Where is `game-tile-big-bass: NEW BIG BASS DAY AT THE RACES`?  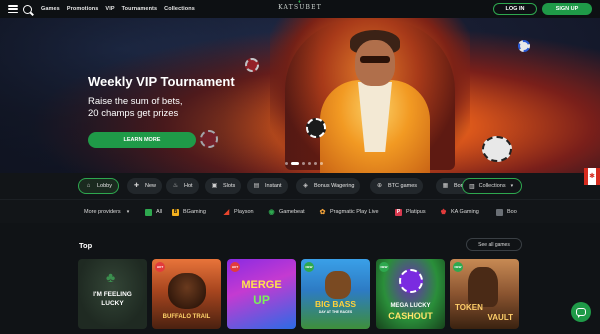
game-tile-big-bass: NEW BIG BASS DAY AT THE RACES is located at coordinates (335, 294).